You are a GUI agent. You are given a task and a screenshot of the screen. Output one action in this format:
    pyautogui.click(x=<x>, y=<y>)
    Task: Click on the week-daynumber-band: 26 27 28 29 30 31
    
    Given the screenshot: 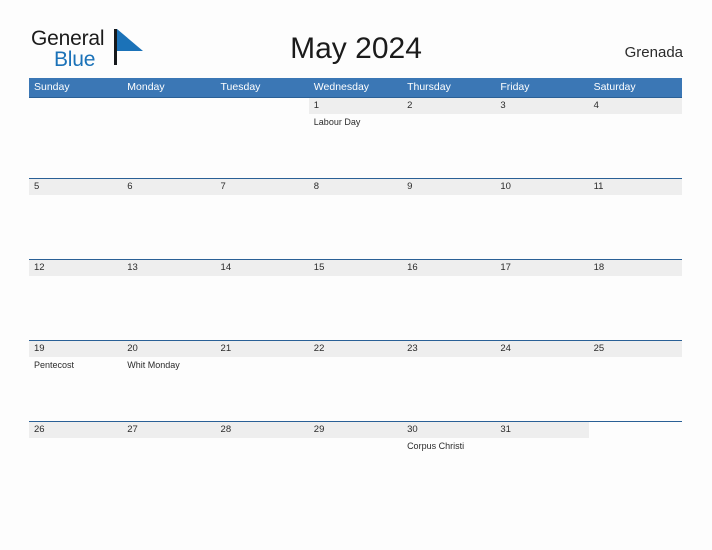 What is the action you would take?
    pyautogui.click(x=355, y=429)
    